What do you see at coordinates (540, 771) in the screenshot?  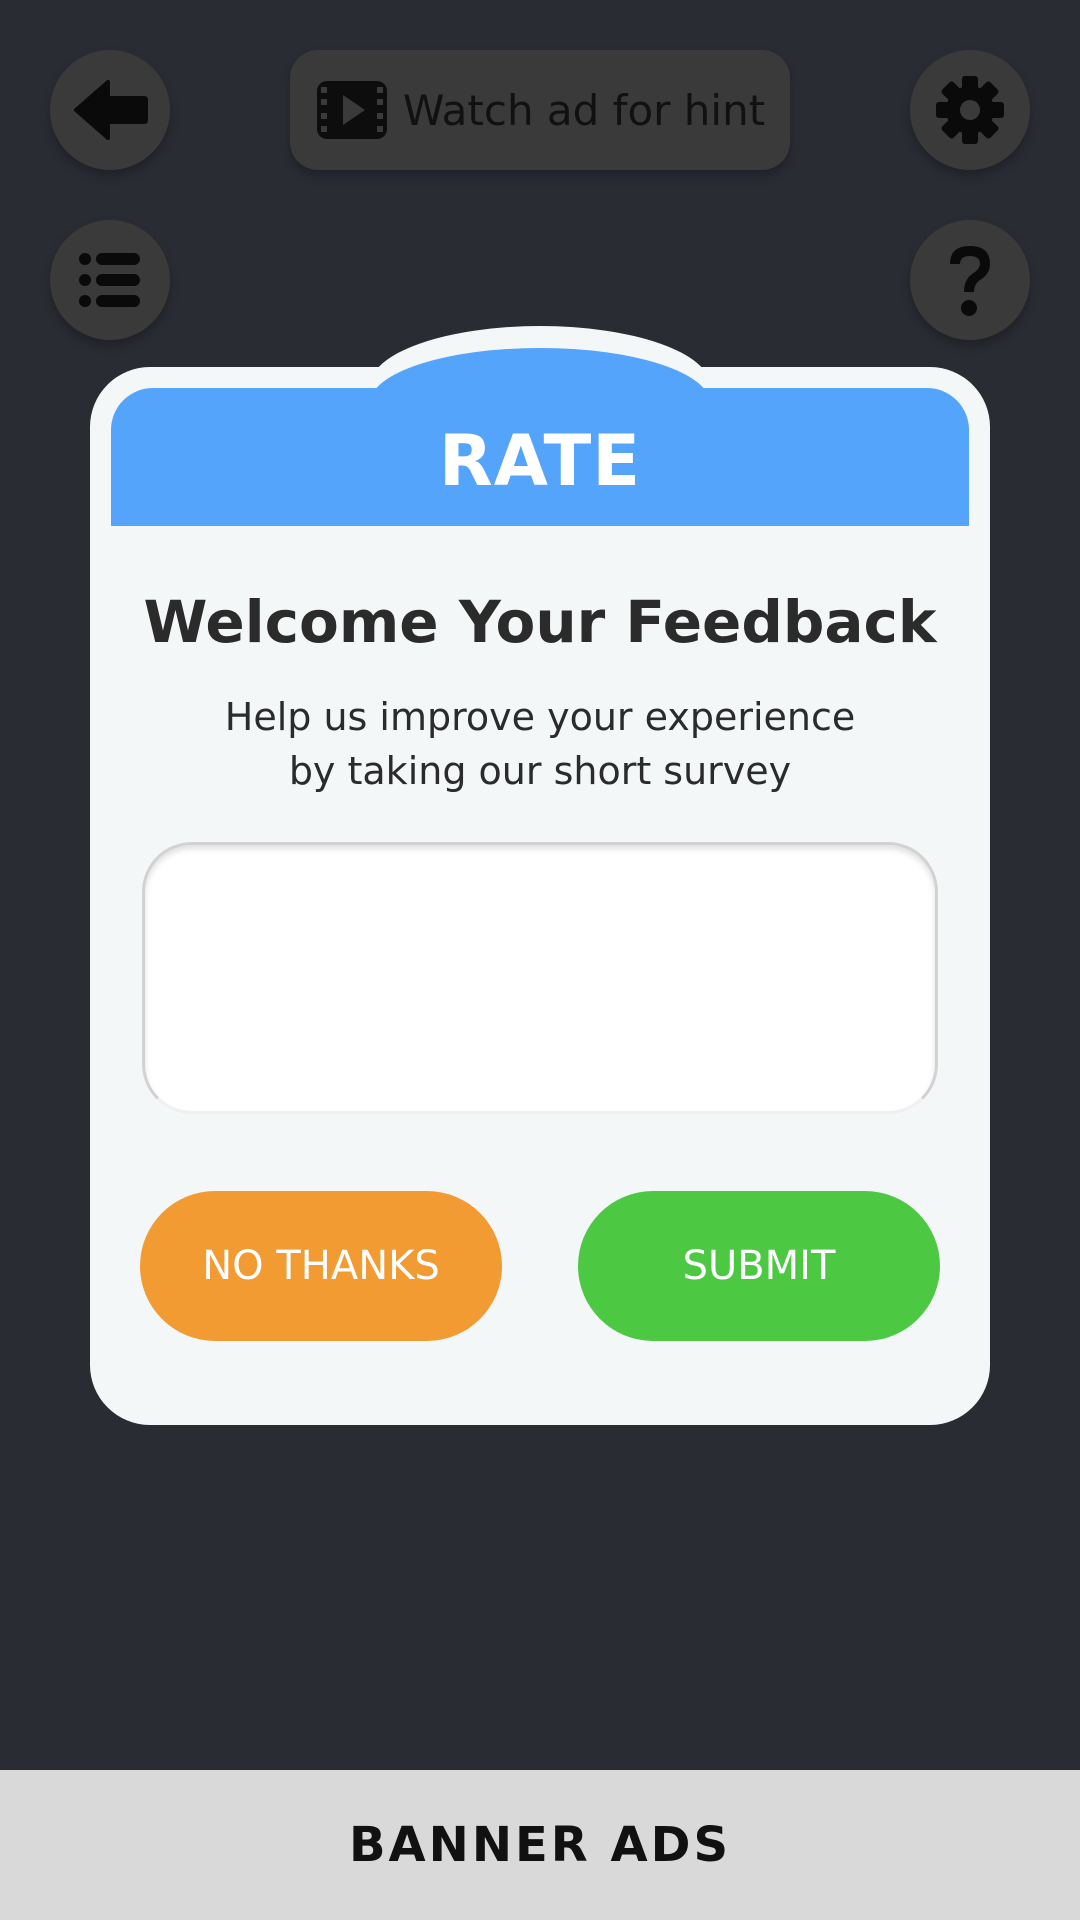 I see `subtext-line-2: by taking our short survey` at bounding box center [540, 771].